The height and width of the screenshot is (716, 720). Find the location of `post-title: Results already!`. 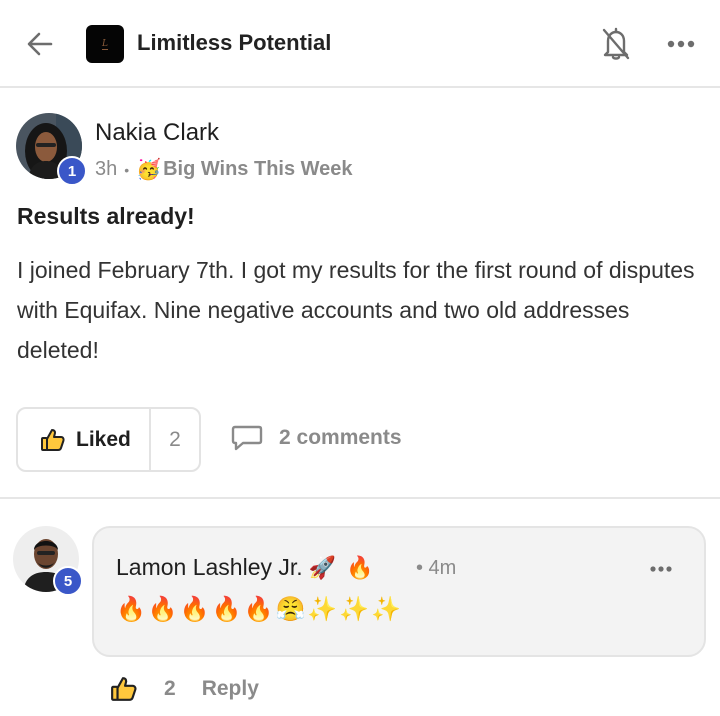

post-title: Results already! is located at coordinates (106, 216).